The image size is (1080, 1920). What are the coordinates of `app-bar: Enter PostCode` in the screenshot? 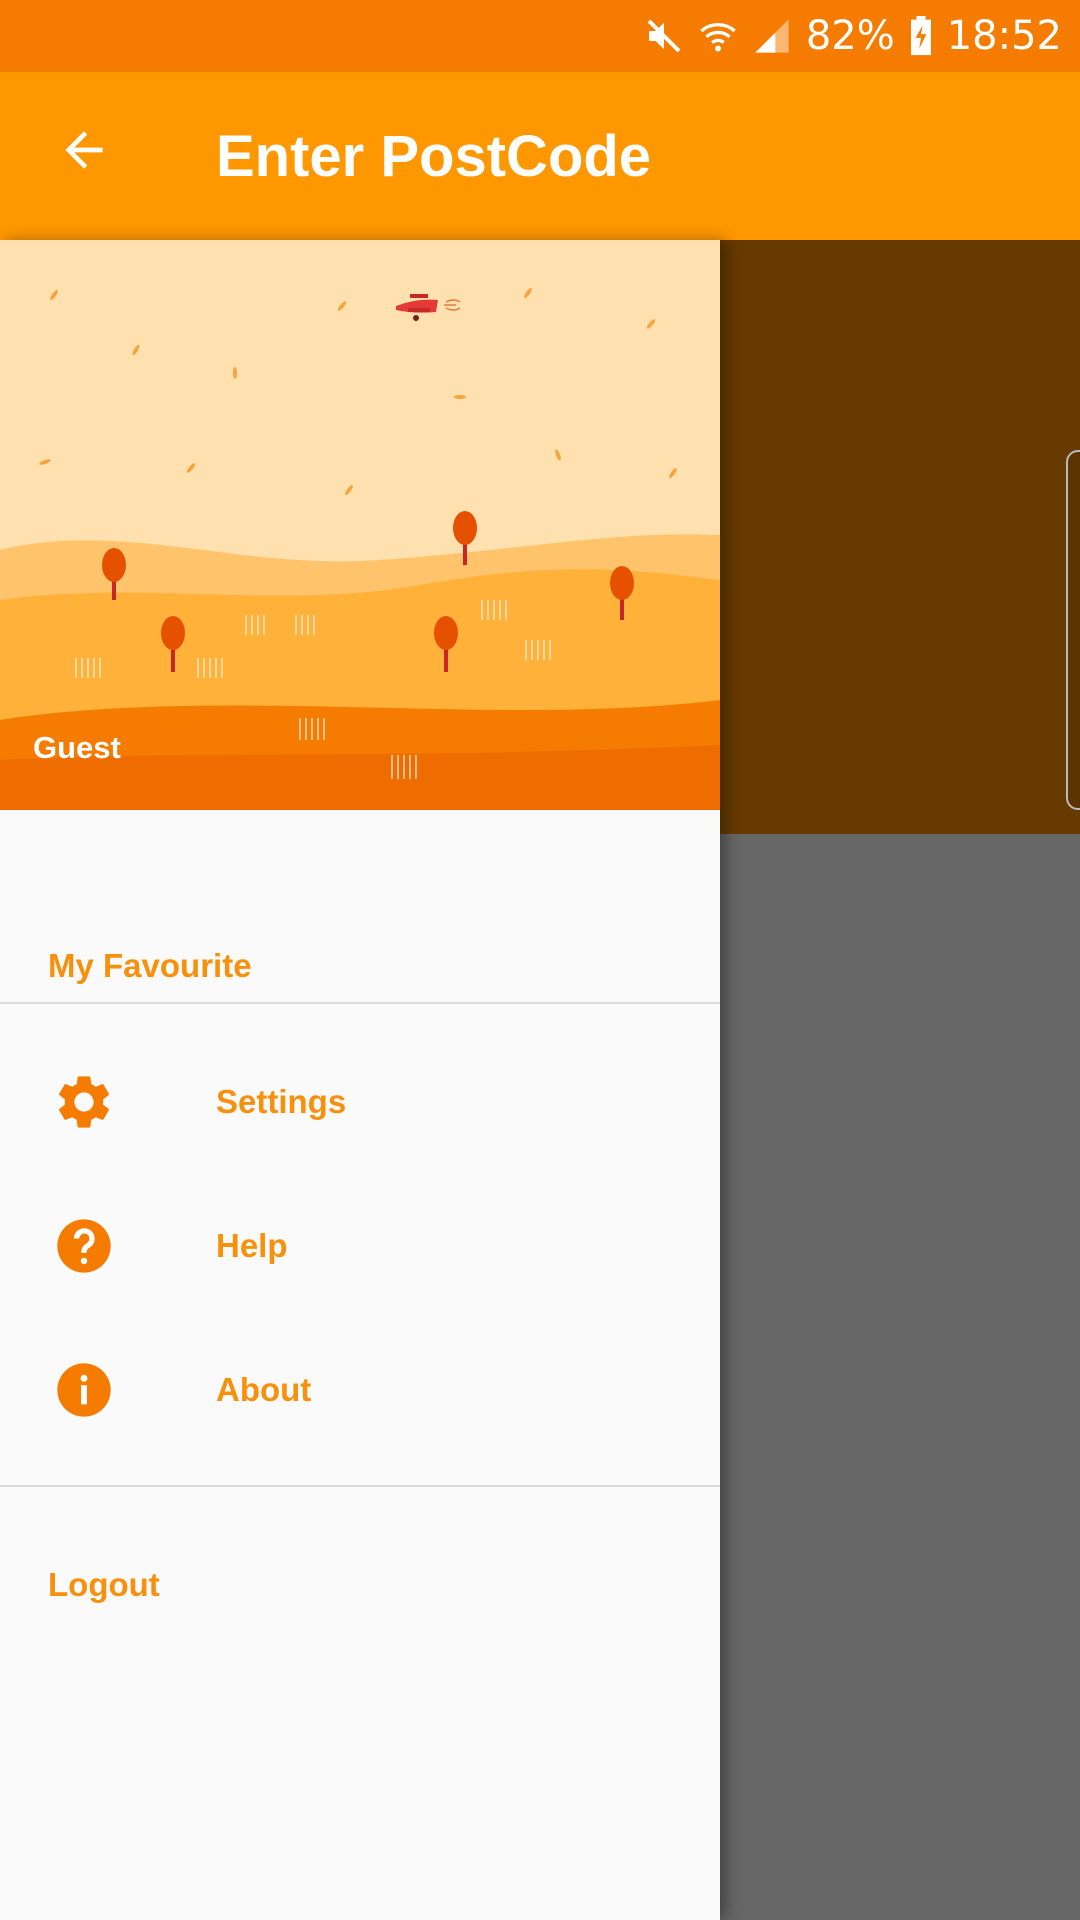 It's located at (540, 156).